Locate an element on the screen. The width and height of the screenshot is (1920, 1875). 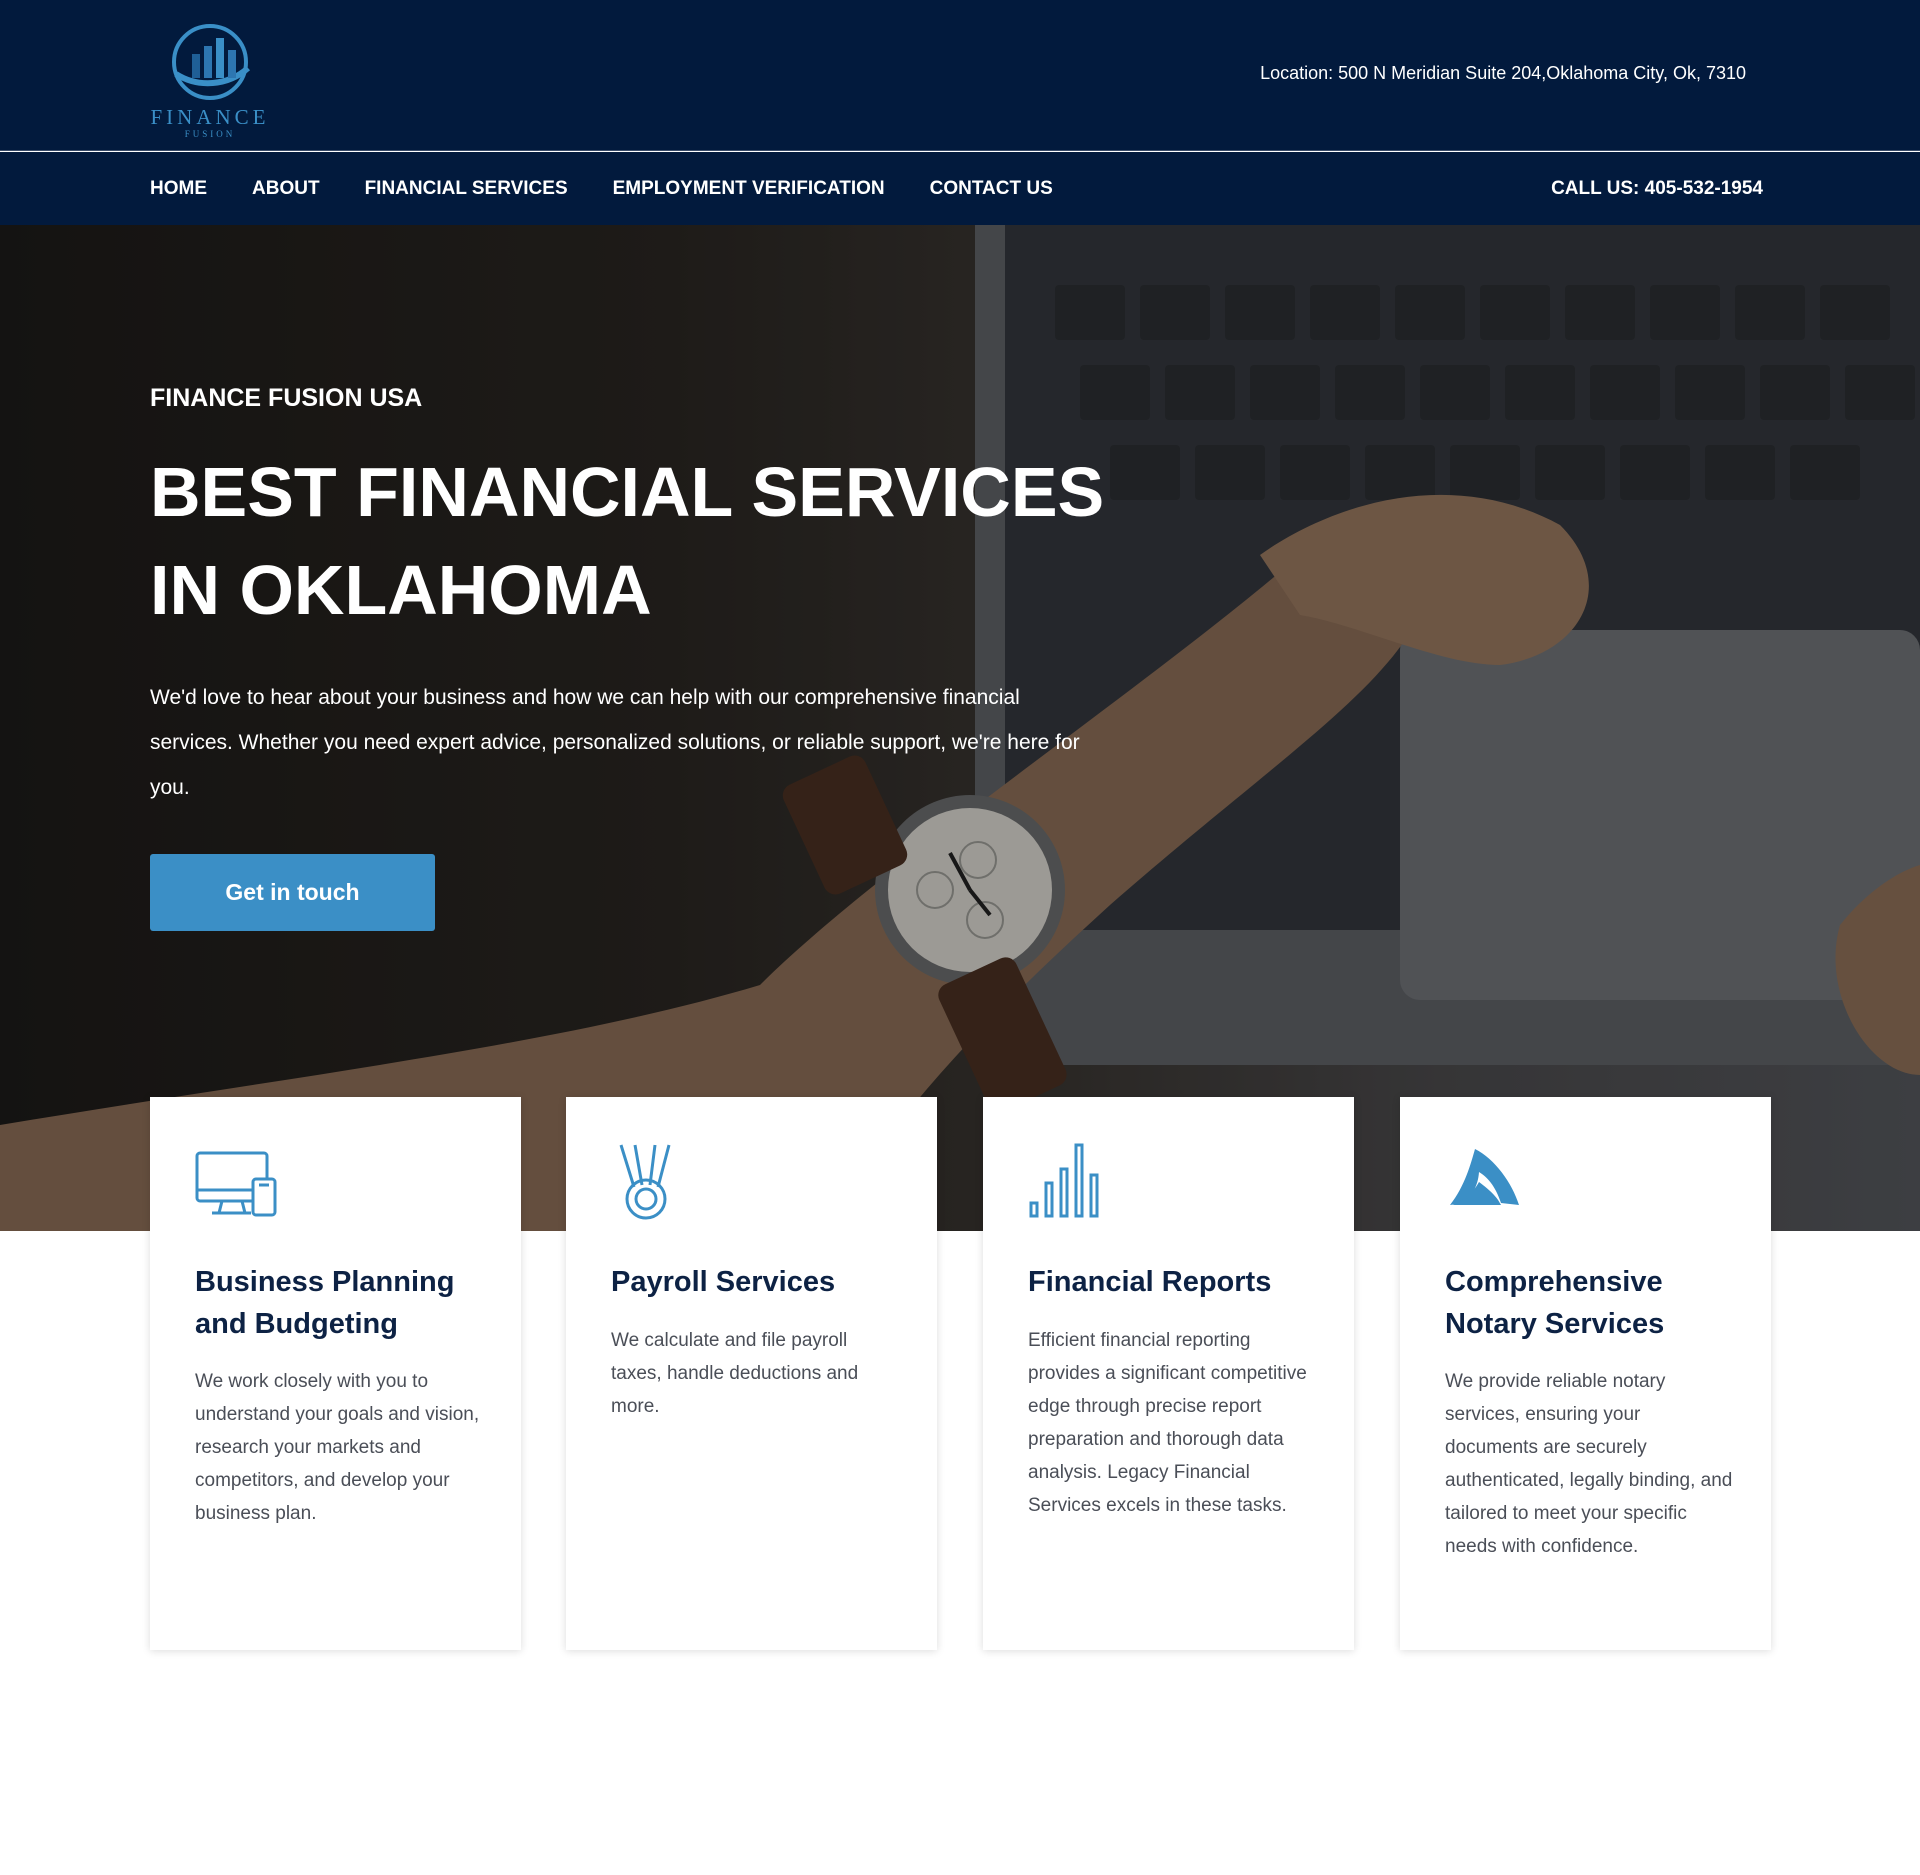
nav-employment-verification: EMPLOYMENT VERIFICATION is located at coordinates (749, 189).